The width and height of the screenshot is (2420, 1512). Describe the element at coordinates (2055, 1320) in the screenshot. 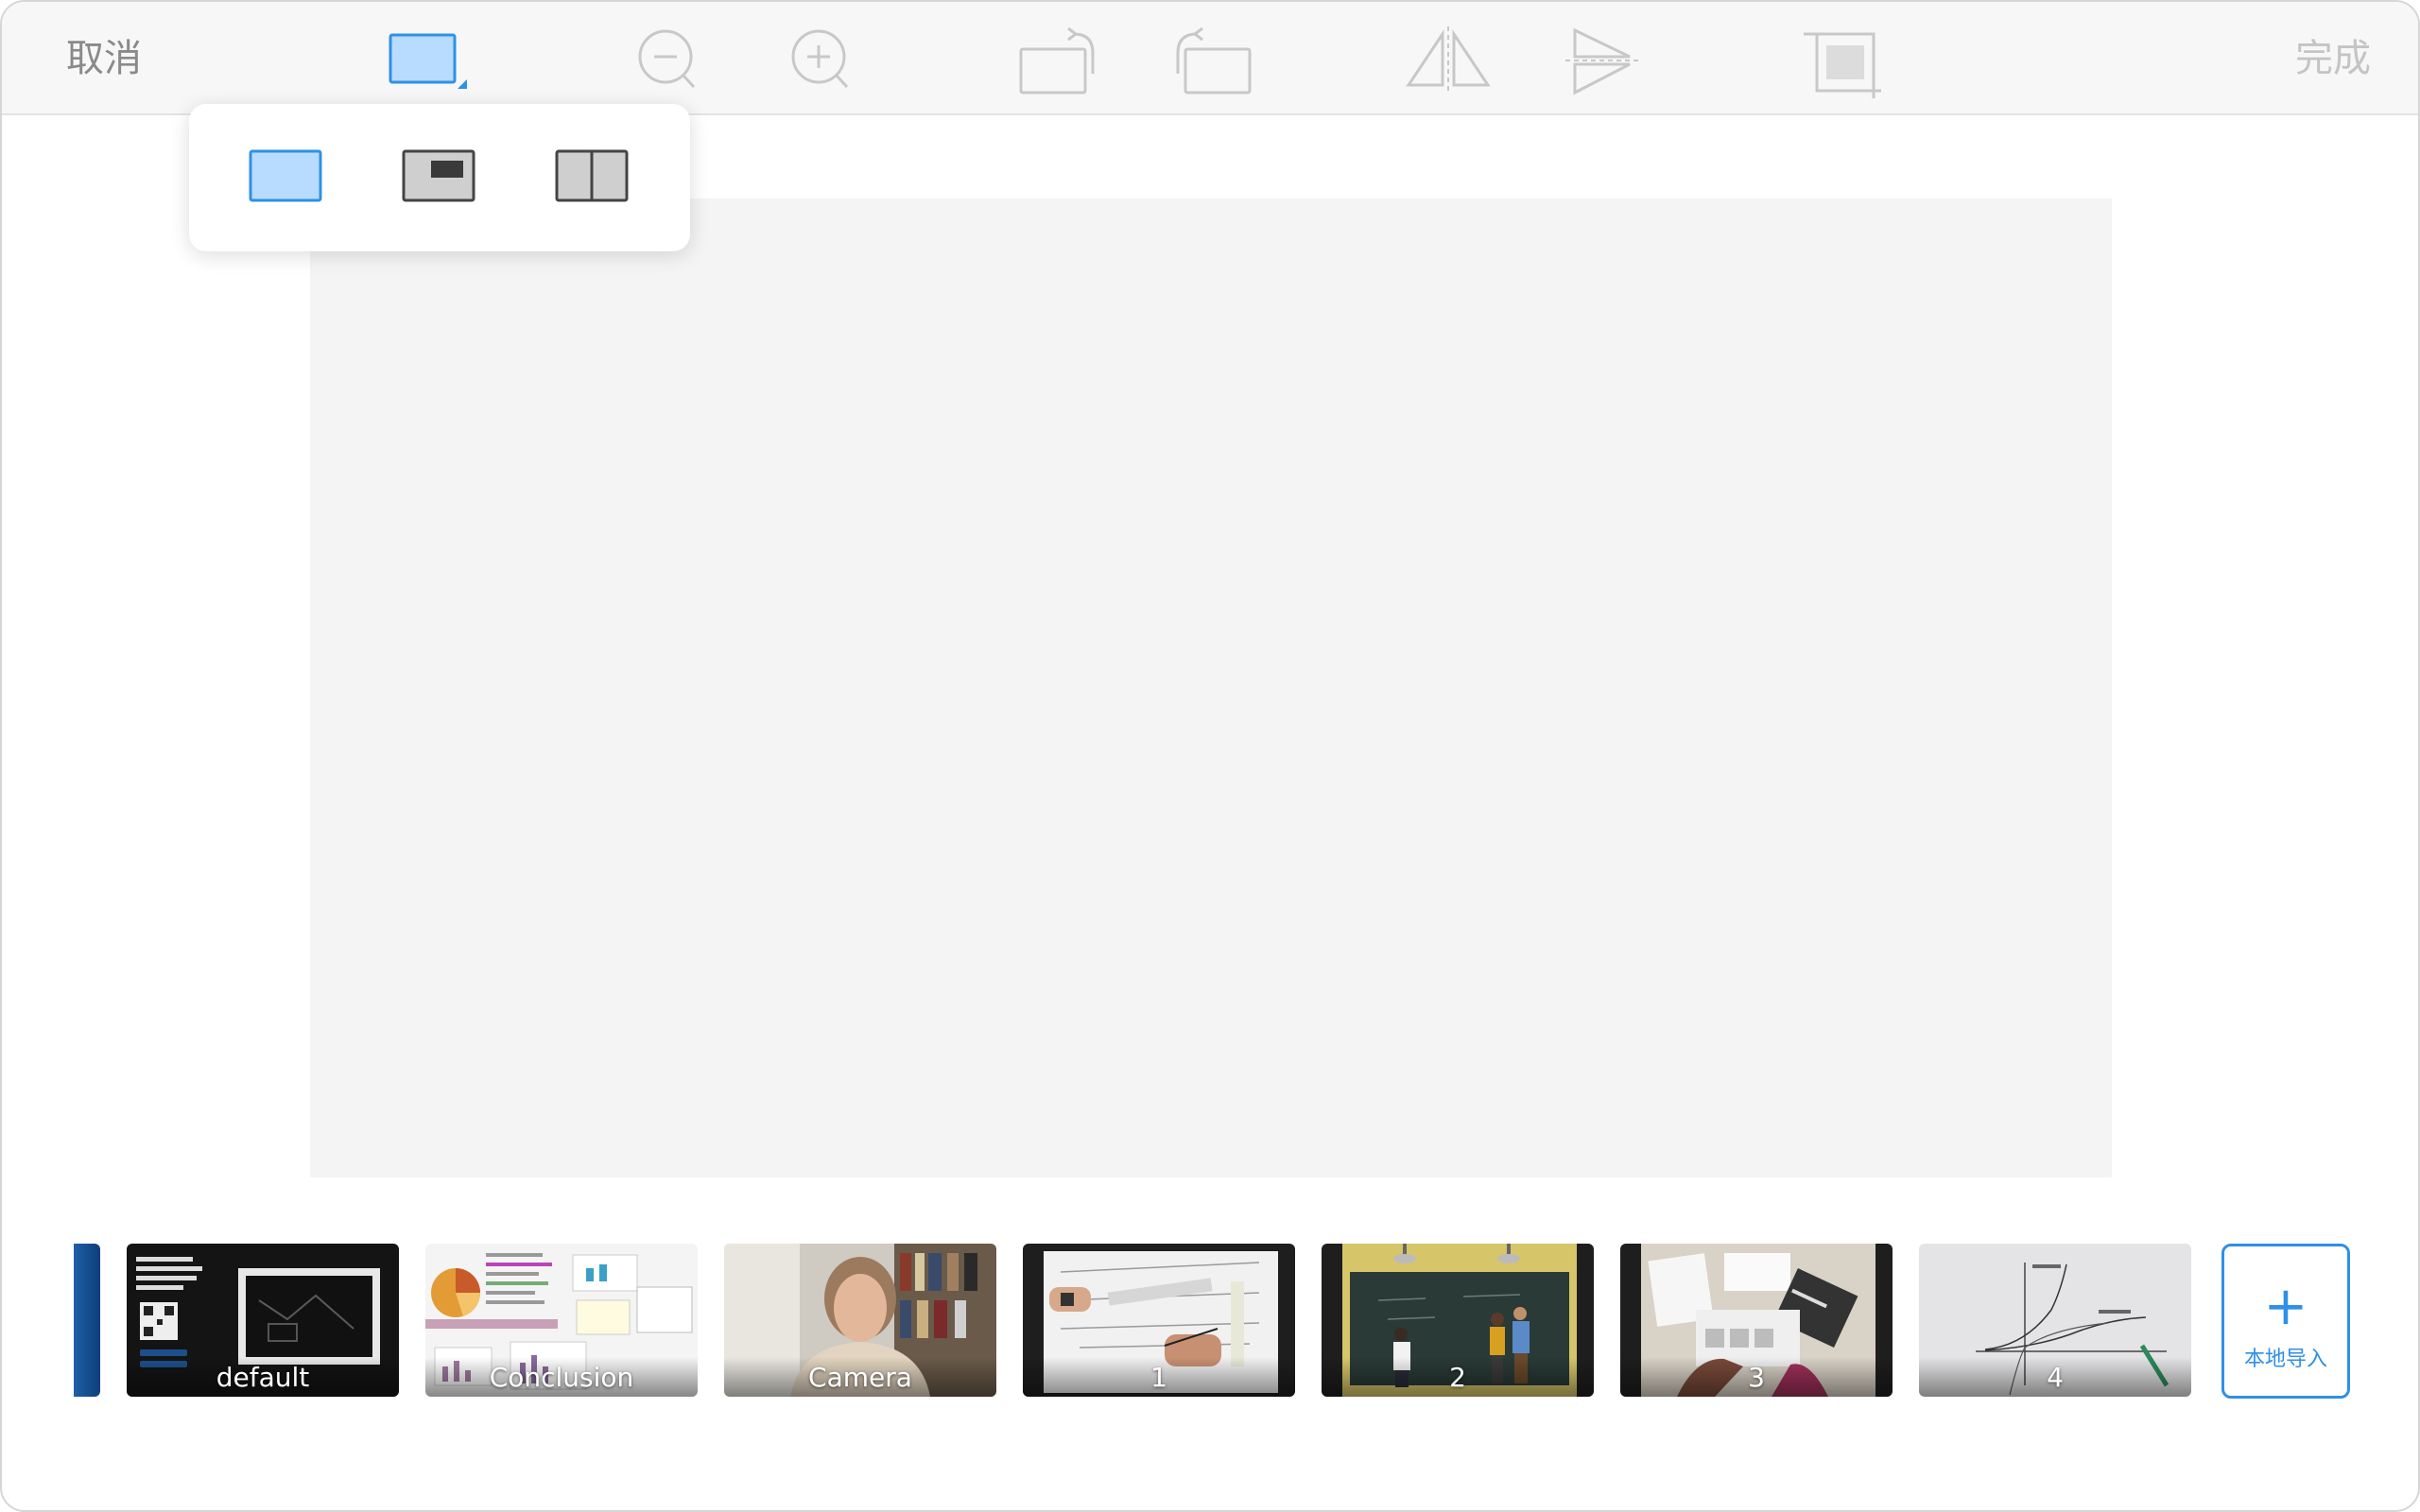

I see `thumbnail-4: 4` at that location.